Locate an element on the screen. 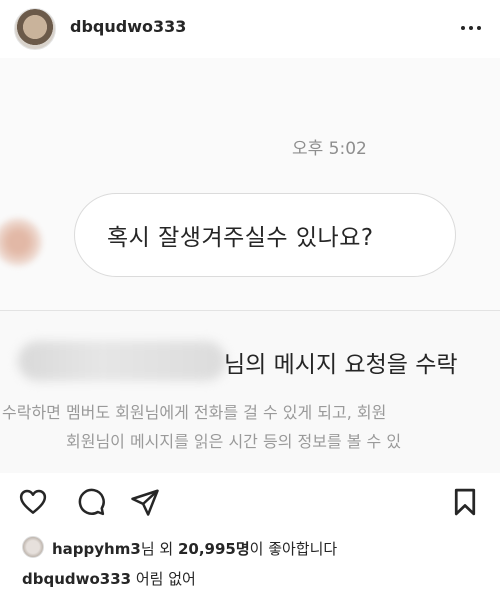  action-bar is located at coordinates (250, 502).